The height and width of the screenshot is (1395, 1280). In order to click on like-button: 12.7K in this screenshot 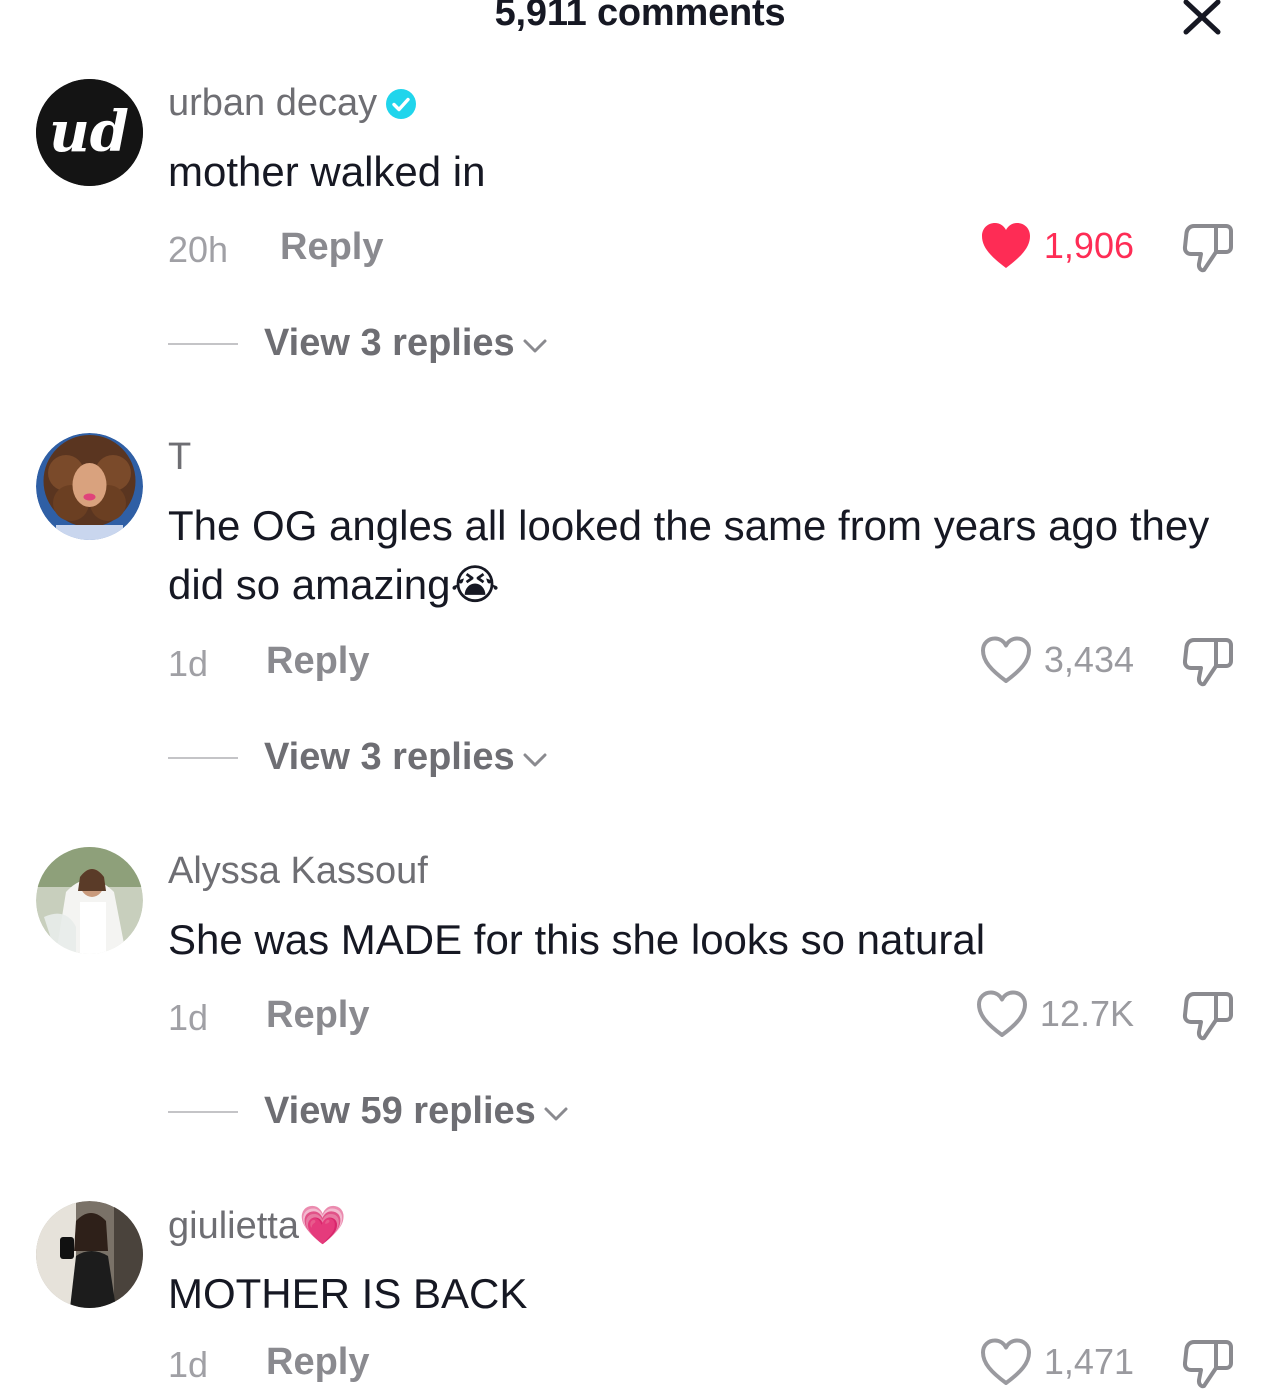, I will do `click(1055, 1014)`.